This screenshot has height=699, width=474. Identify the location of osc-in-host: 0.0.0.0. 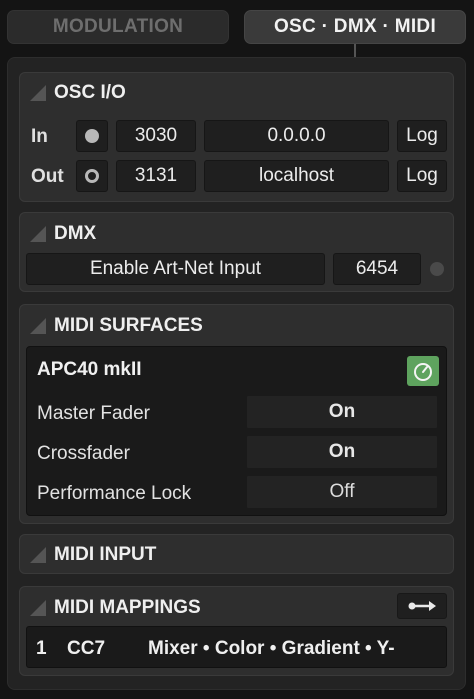
(296, 135).